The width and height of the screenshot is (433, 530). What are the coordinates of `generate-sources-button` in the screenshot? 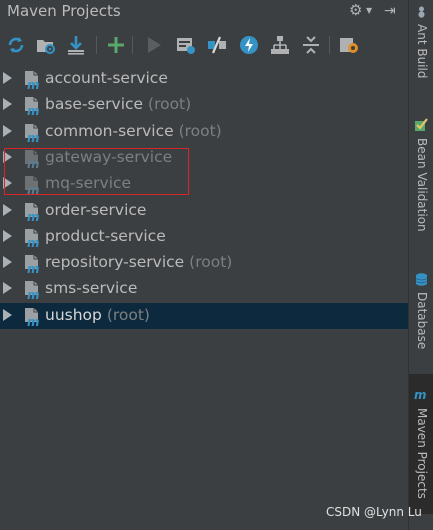 It's located at (46, 45).